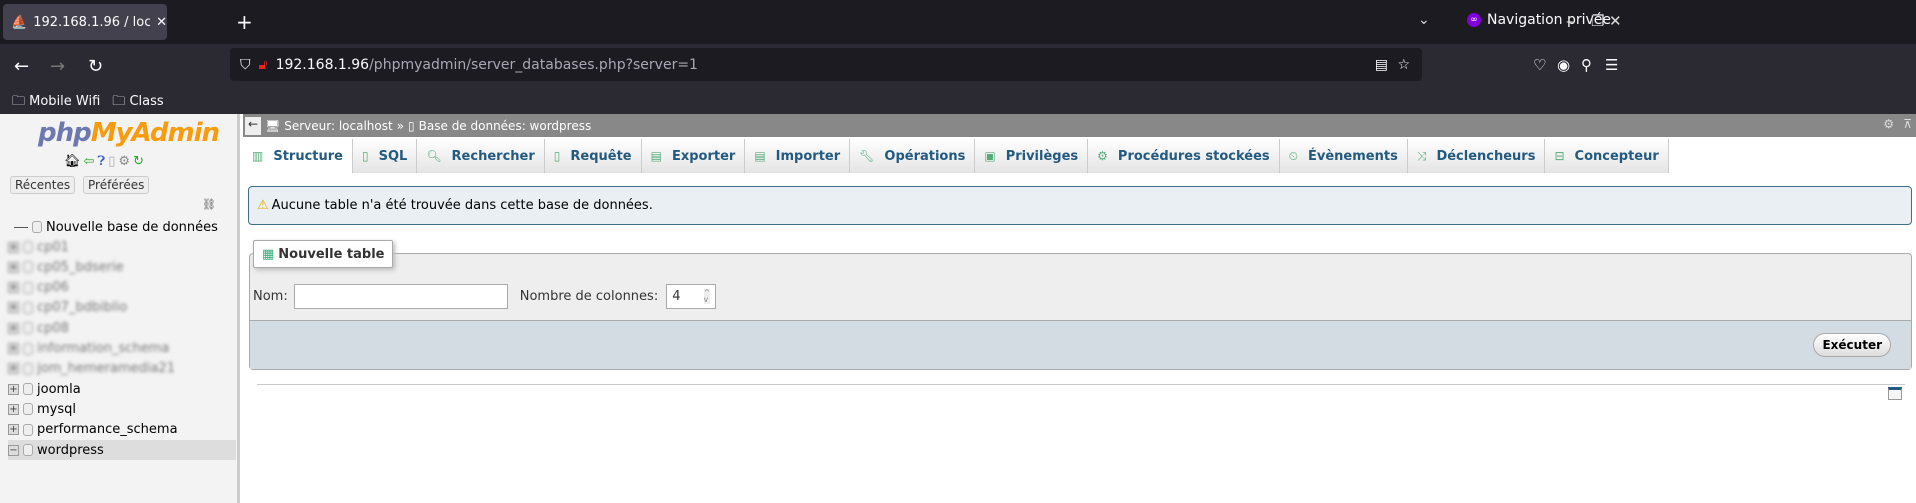 The height and width of the screenshot is (503, 1916). What do you see at coordinates (481, 156) in the screenshot?
I see `tab-search: 🔍︎ Rechercher` at bounding box center [481, 156].